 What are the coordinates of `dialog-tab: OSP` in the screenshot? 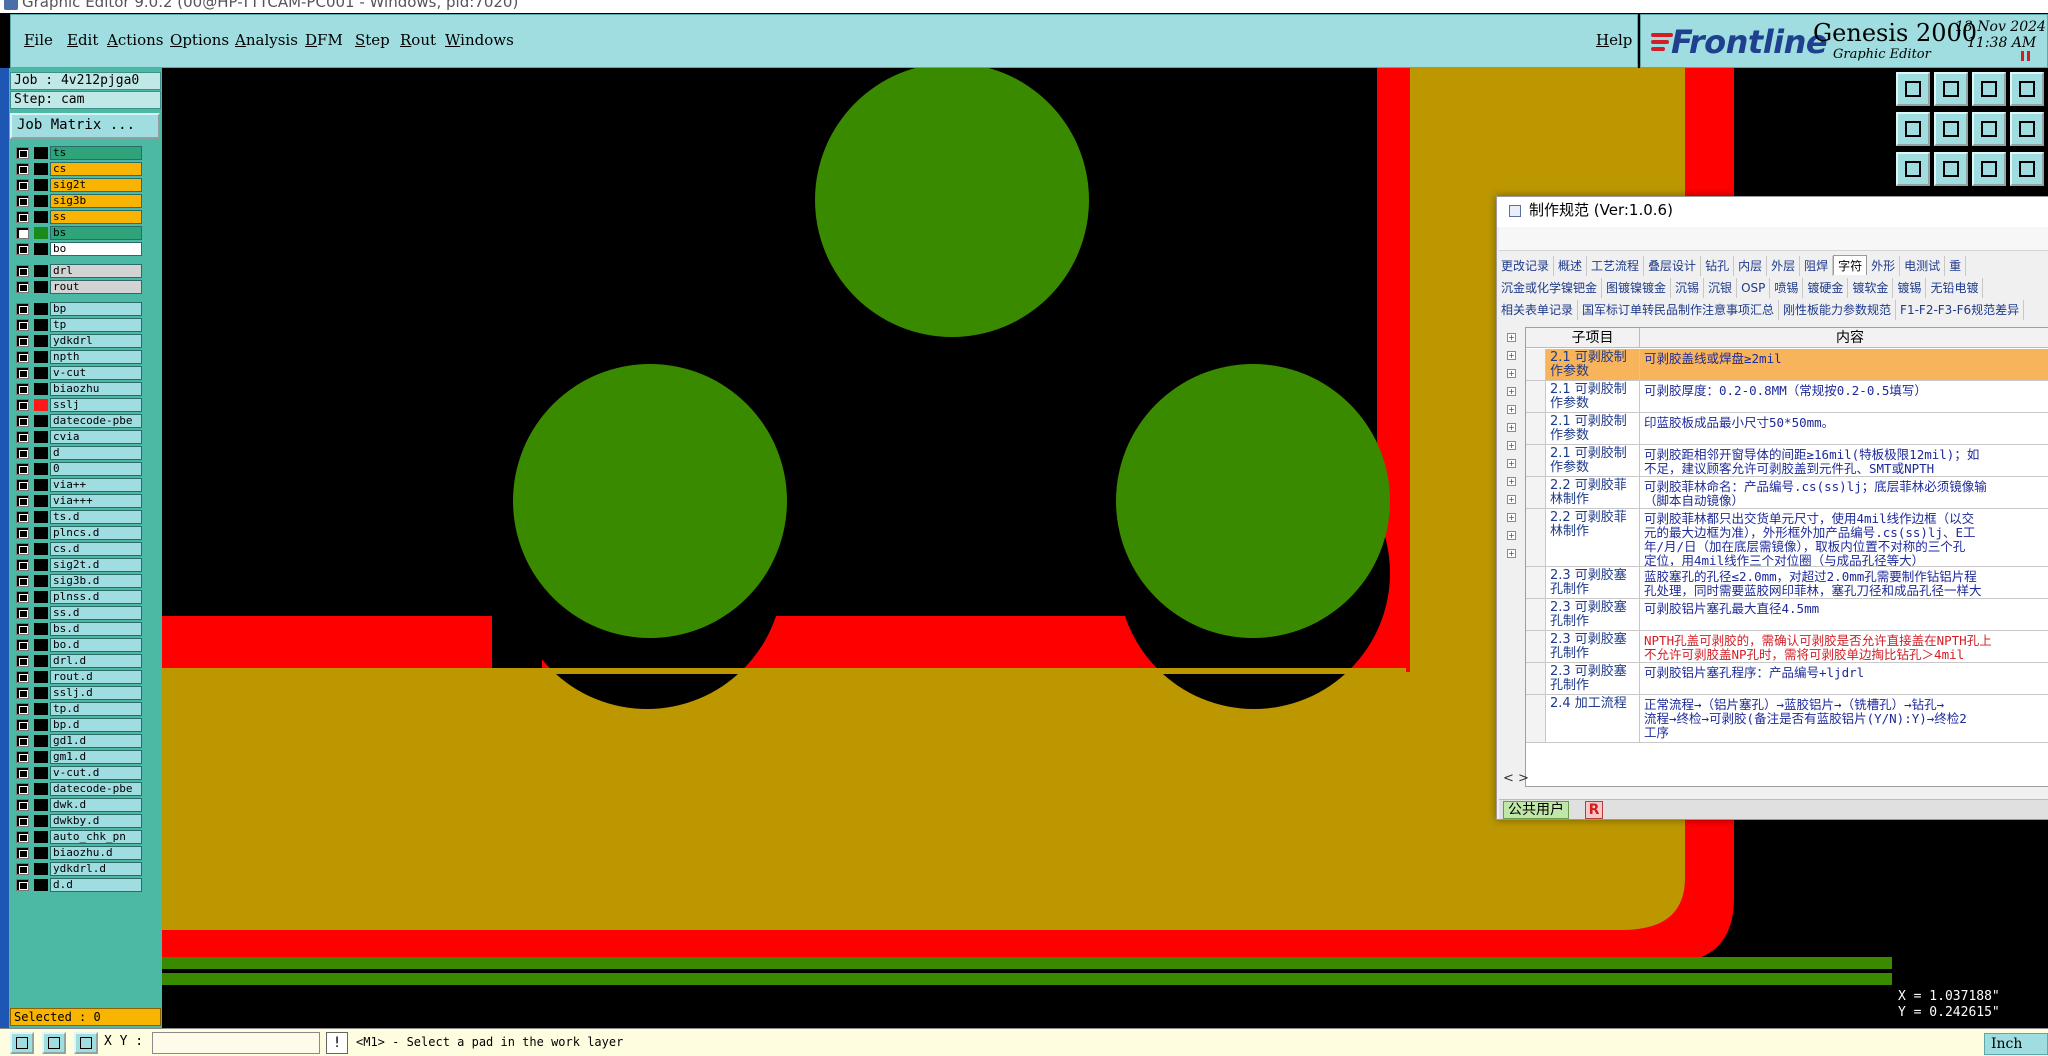 It's located at (1754, 288).